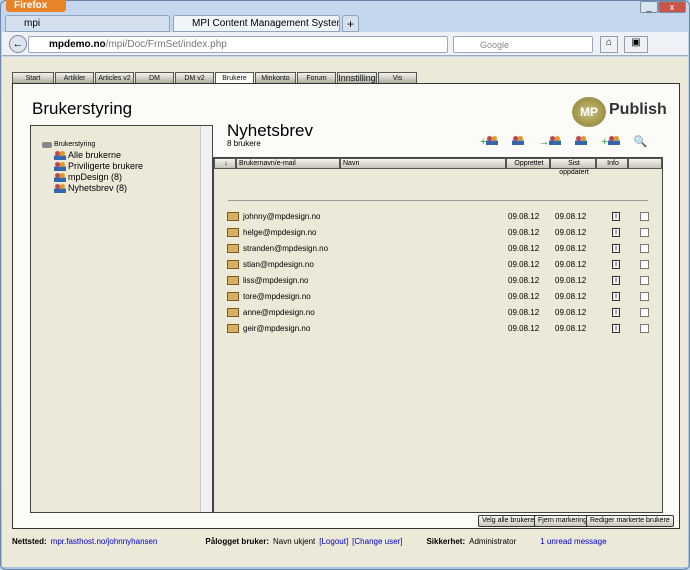  I want to click on tree-item: Nyhetsbrev (8), so click(90, 188).